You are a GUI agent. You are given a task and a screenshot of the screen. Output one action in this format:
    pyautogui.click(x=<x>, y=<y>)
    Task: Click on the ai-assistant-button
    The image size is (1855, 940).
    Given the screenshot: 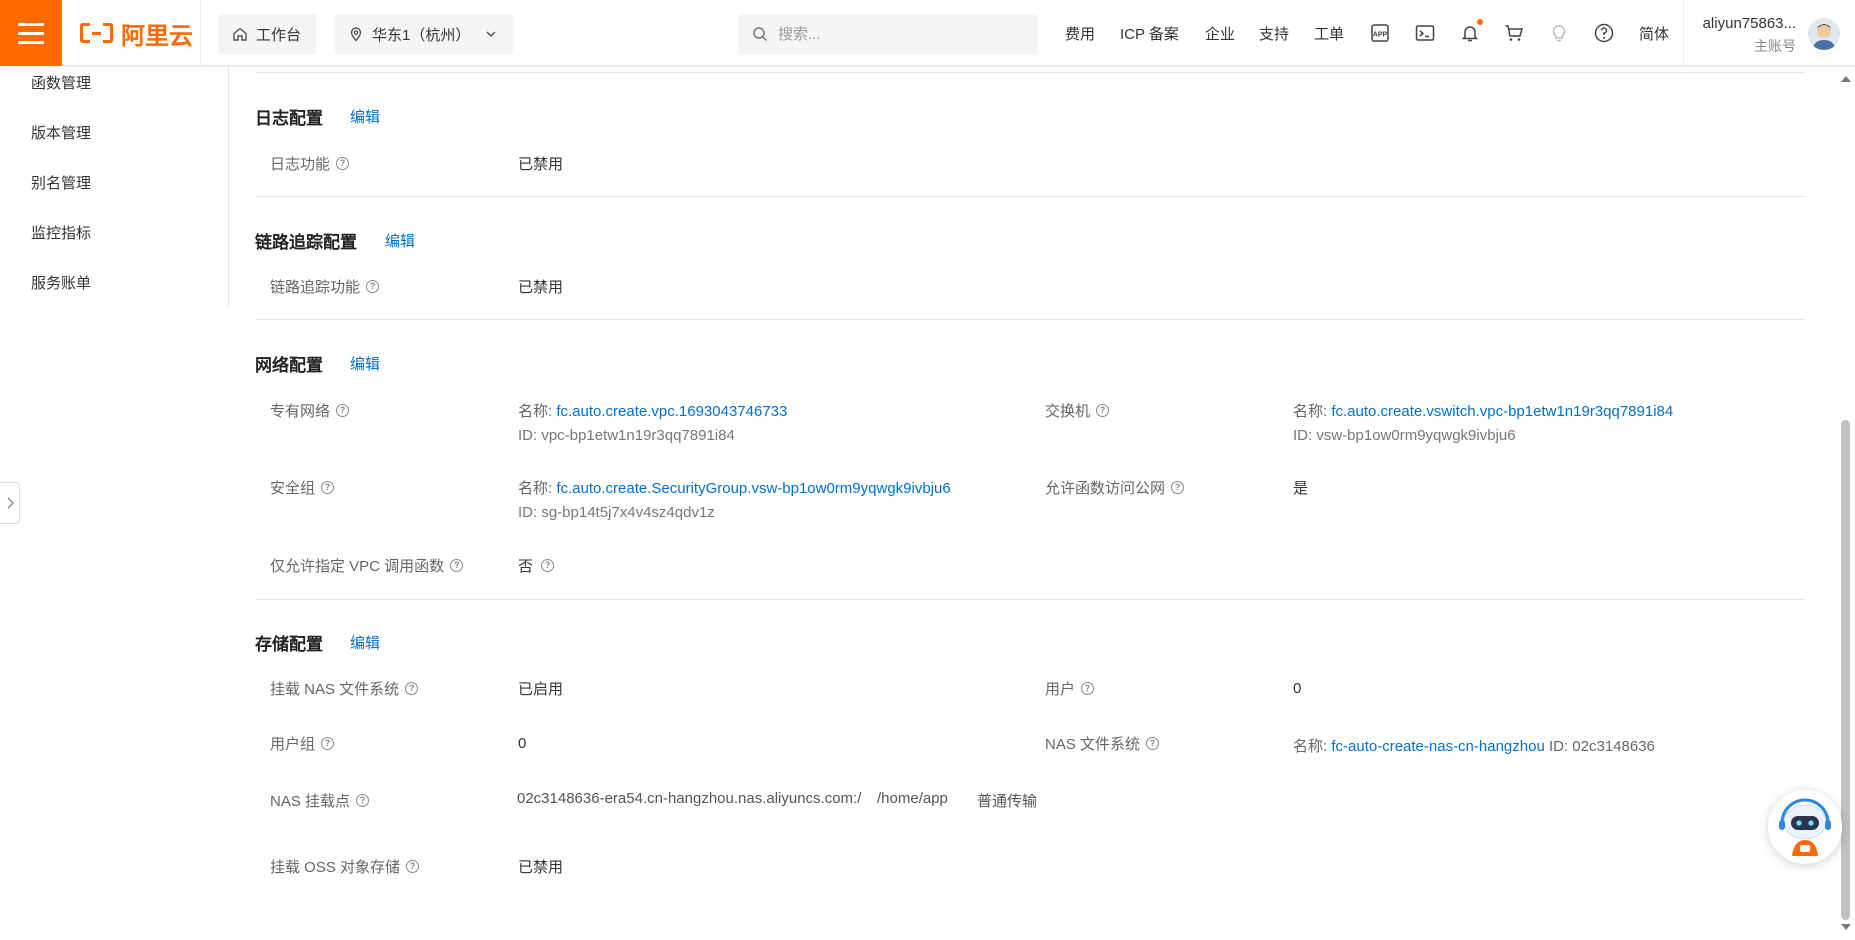 What is the action you would take?
    pyautogui.click(x=1805, y=827)
    